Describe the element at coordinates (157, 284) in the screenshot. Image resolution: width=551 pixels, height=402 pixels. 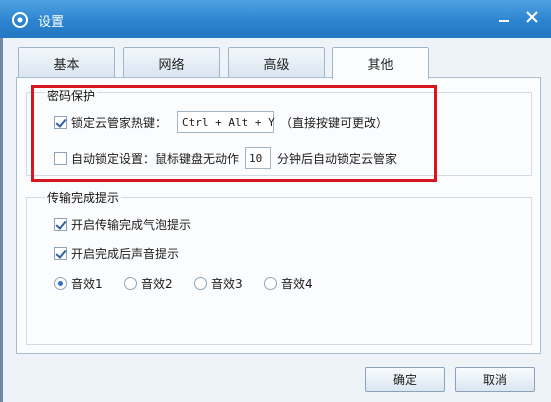
I see `effect-2-label: 音效2` at that location.